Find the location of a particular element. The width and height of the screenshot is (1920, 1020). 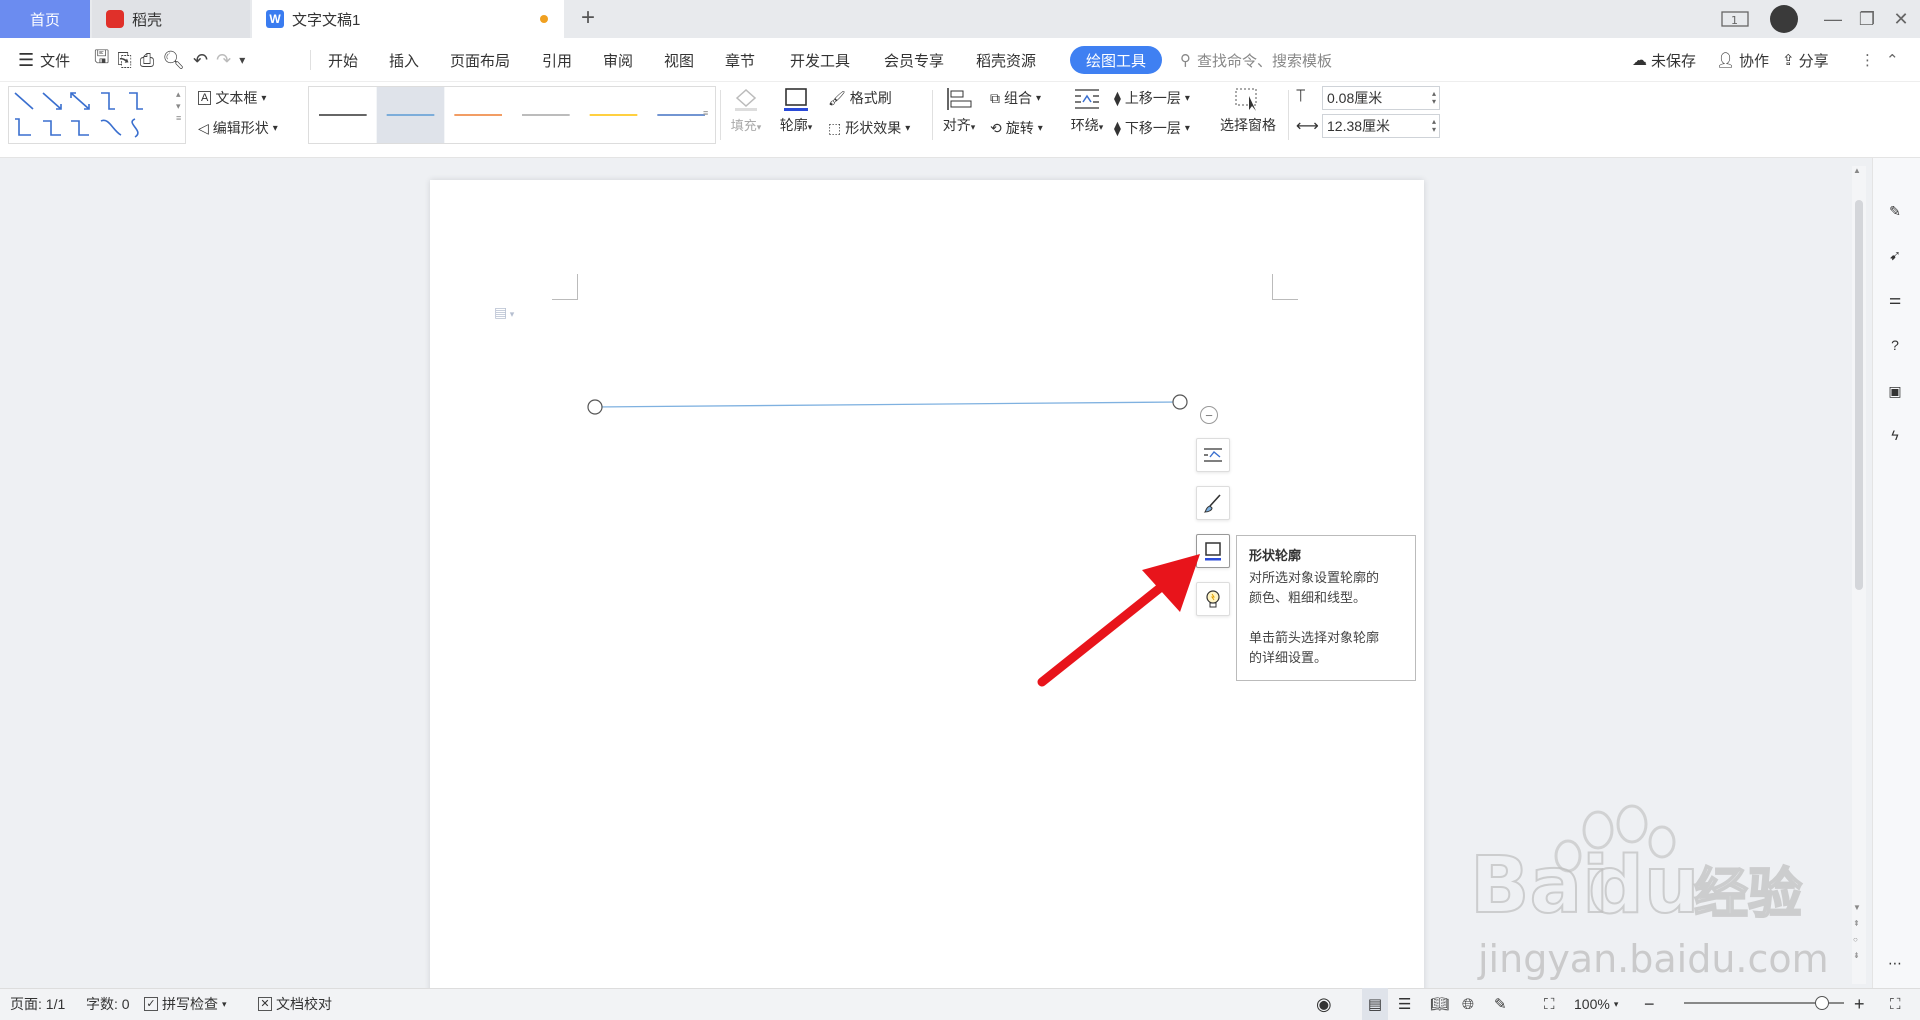

file-menu: ☰ 文件 is located at coordinates (44, 60).